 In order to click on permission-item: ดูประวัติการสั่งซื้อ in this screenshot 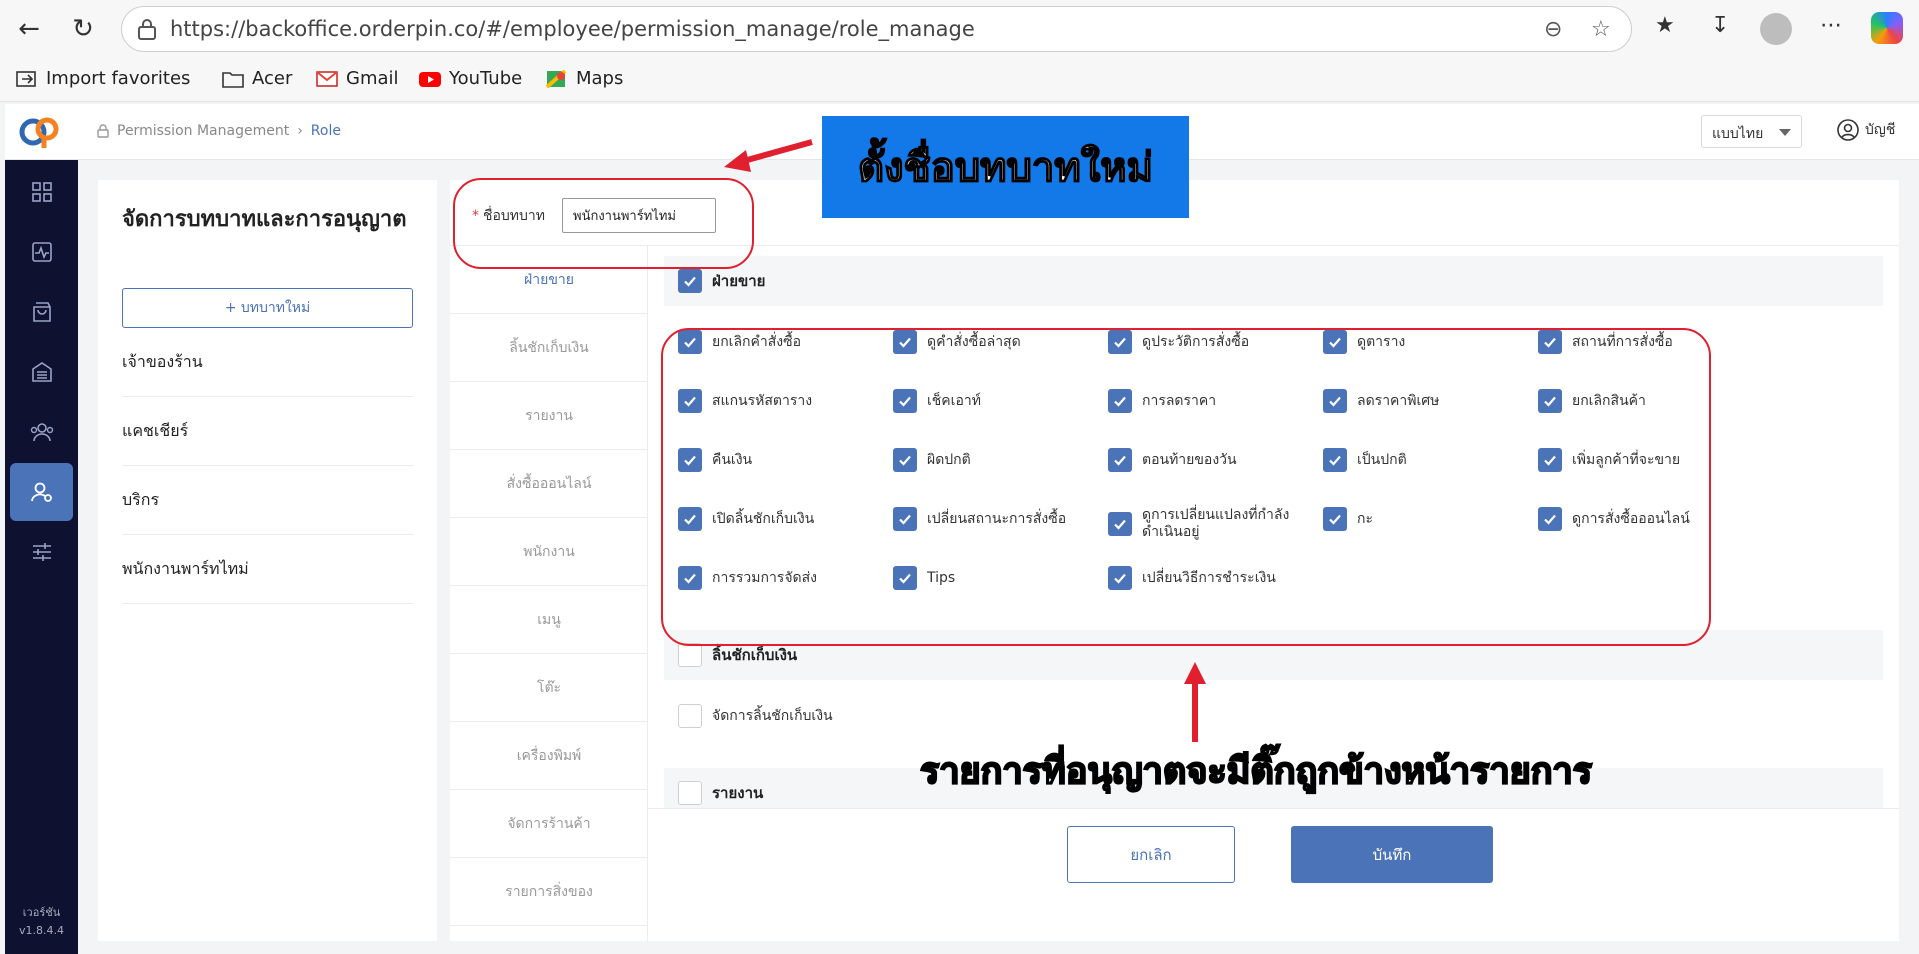, I will do `click(1208, 342)`.